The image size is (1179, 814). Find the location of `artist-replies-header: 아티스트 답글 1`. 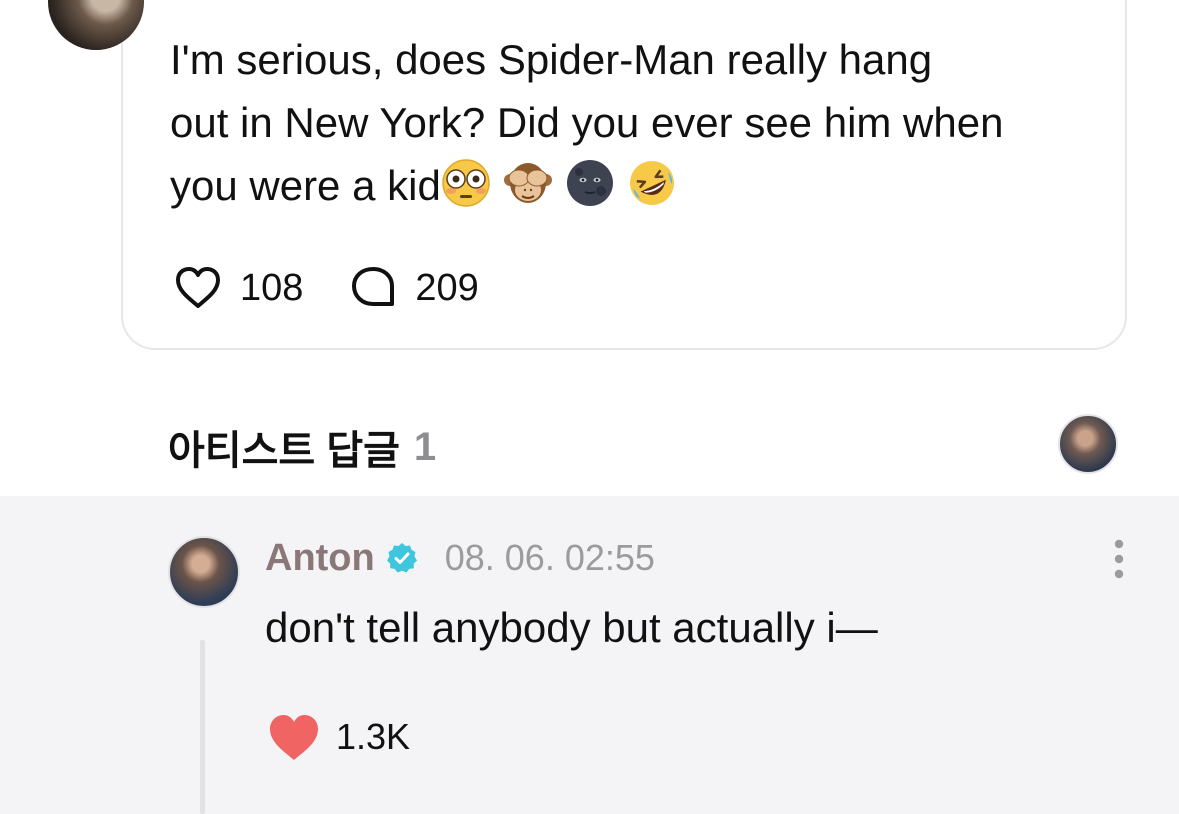

artist-replies-header: 아티스트 답글 1 is located at coordinates (302, 447).